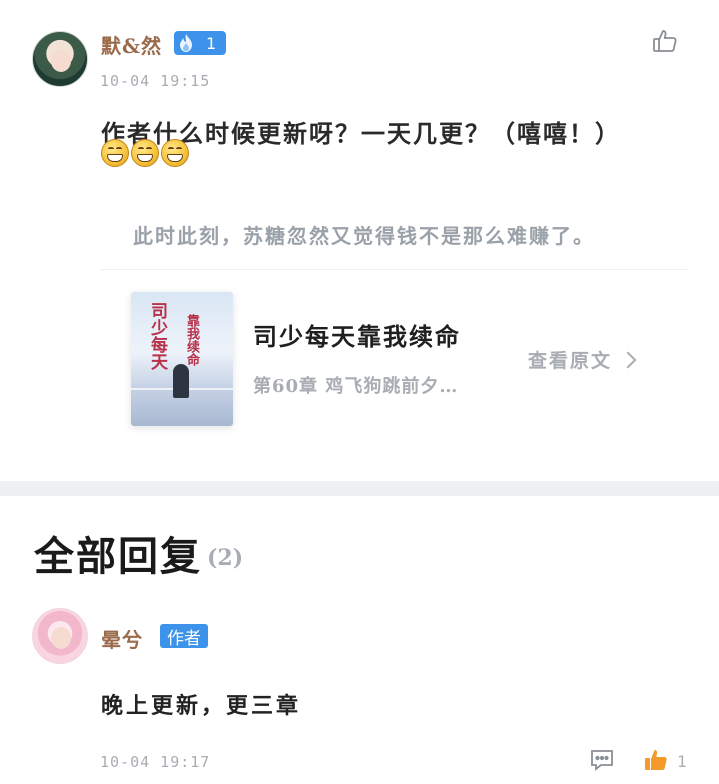  What do you see at coordinates (182, 359) in the screenshot?
I see `book-cover: 司少每天 靠我续命` at bounding box center [182, 359].